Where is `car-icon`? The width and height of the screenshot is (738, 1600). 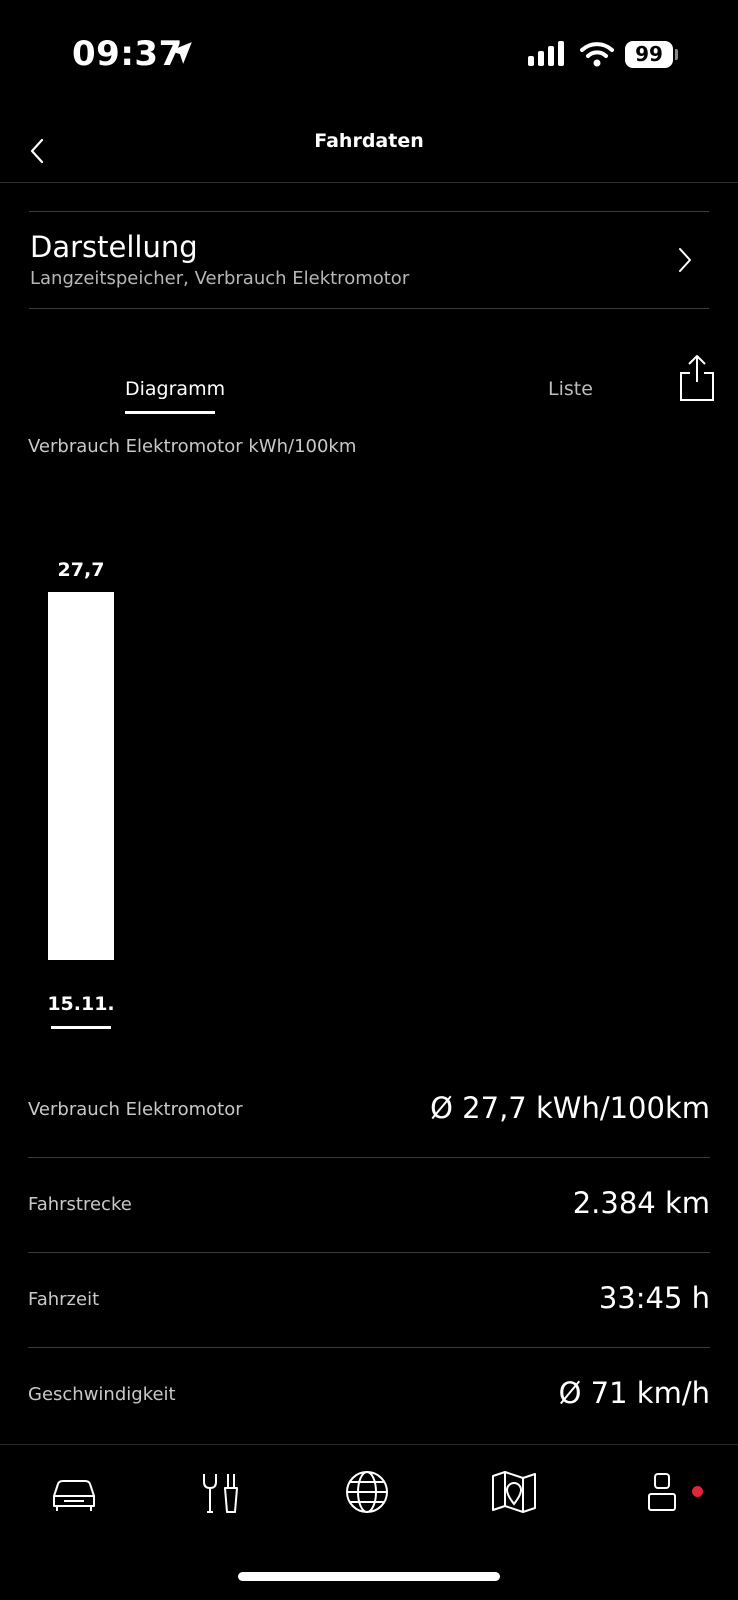
car-icon is located at coordinates (74, 1492).